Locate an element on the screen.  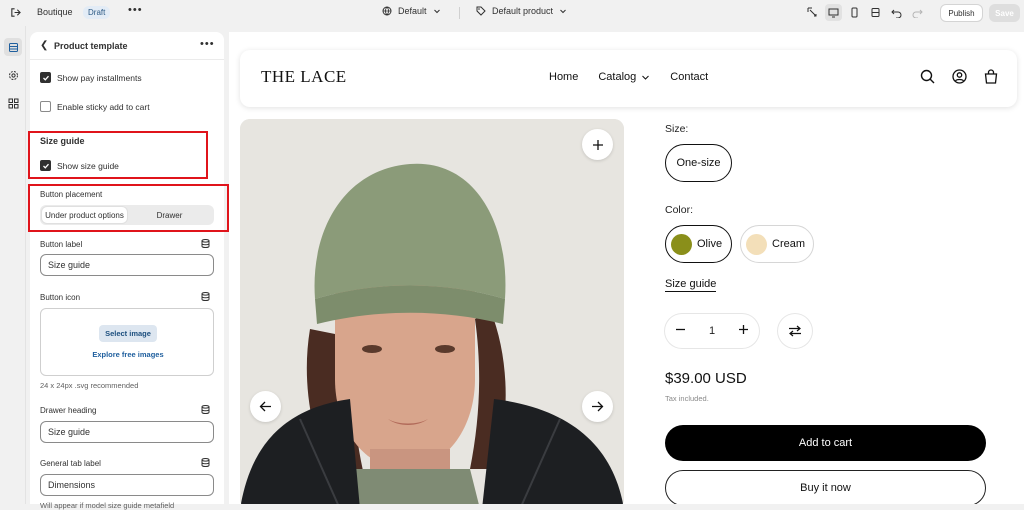
general-tab-label: General tab label is located at coordinates (70, 463).